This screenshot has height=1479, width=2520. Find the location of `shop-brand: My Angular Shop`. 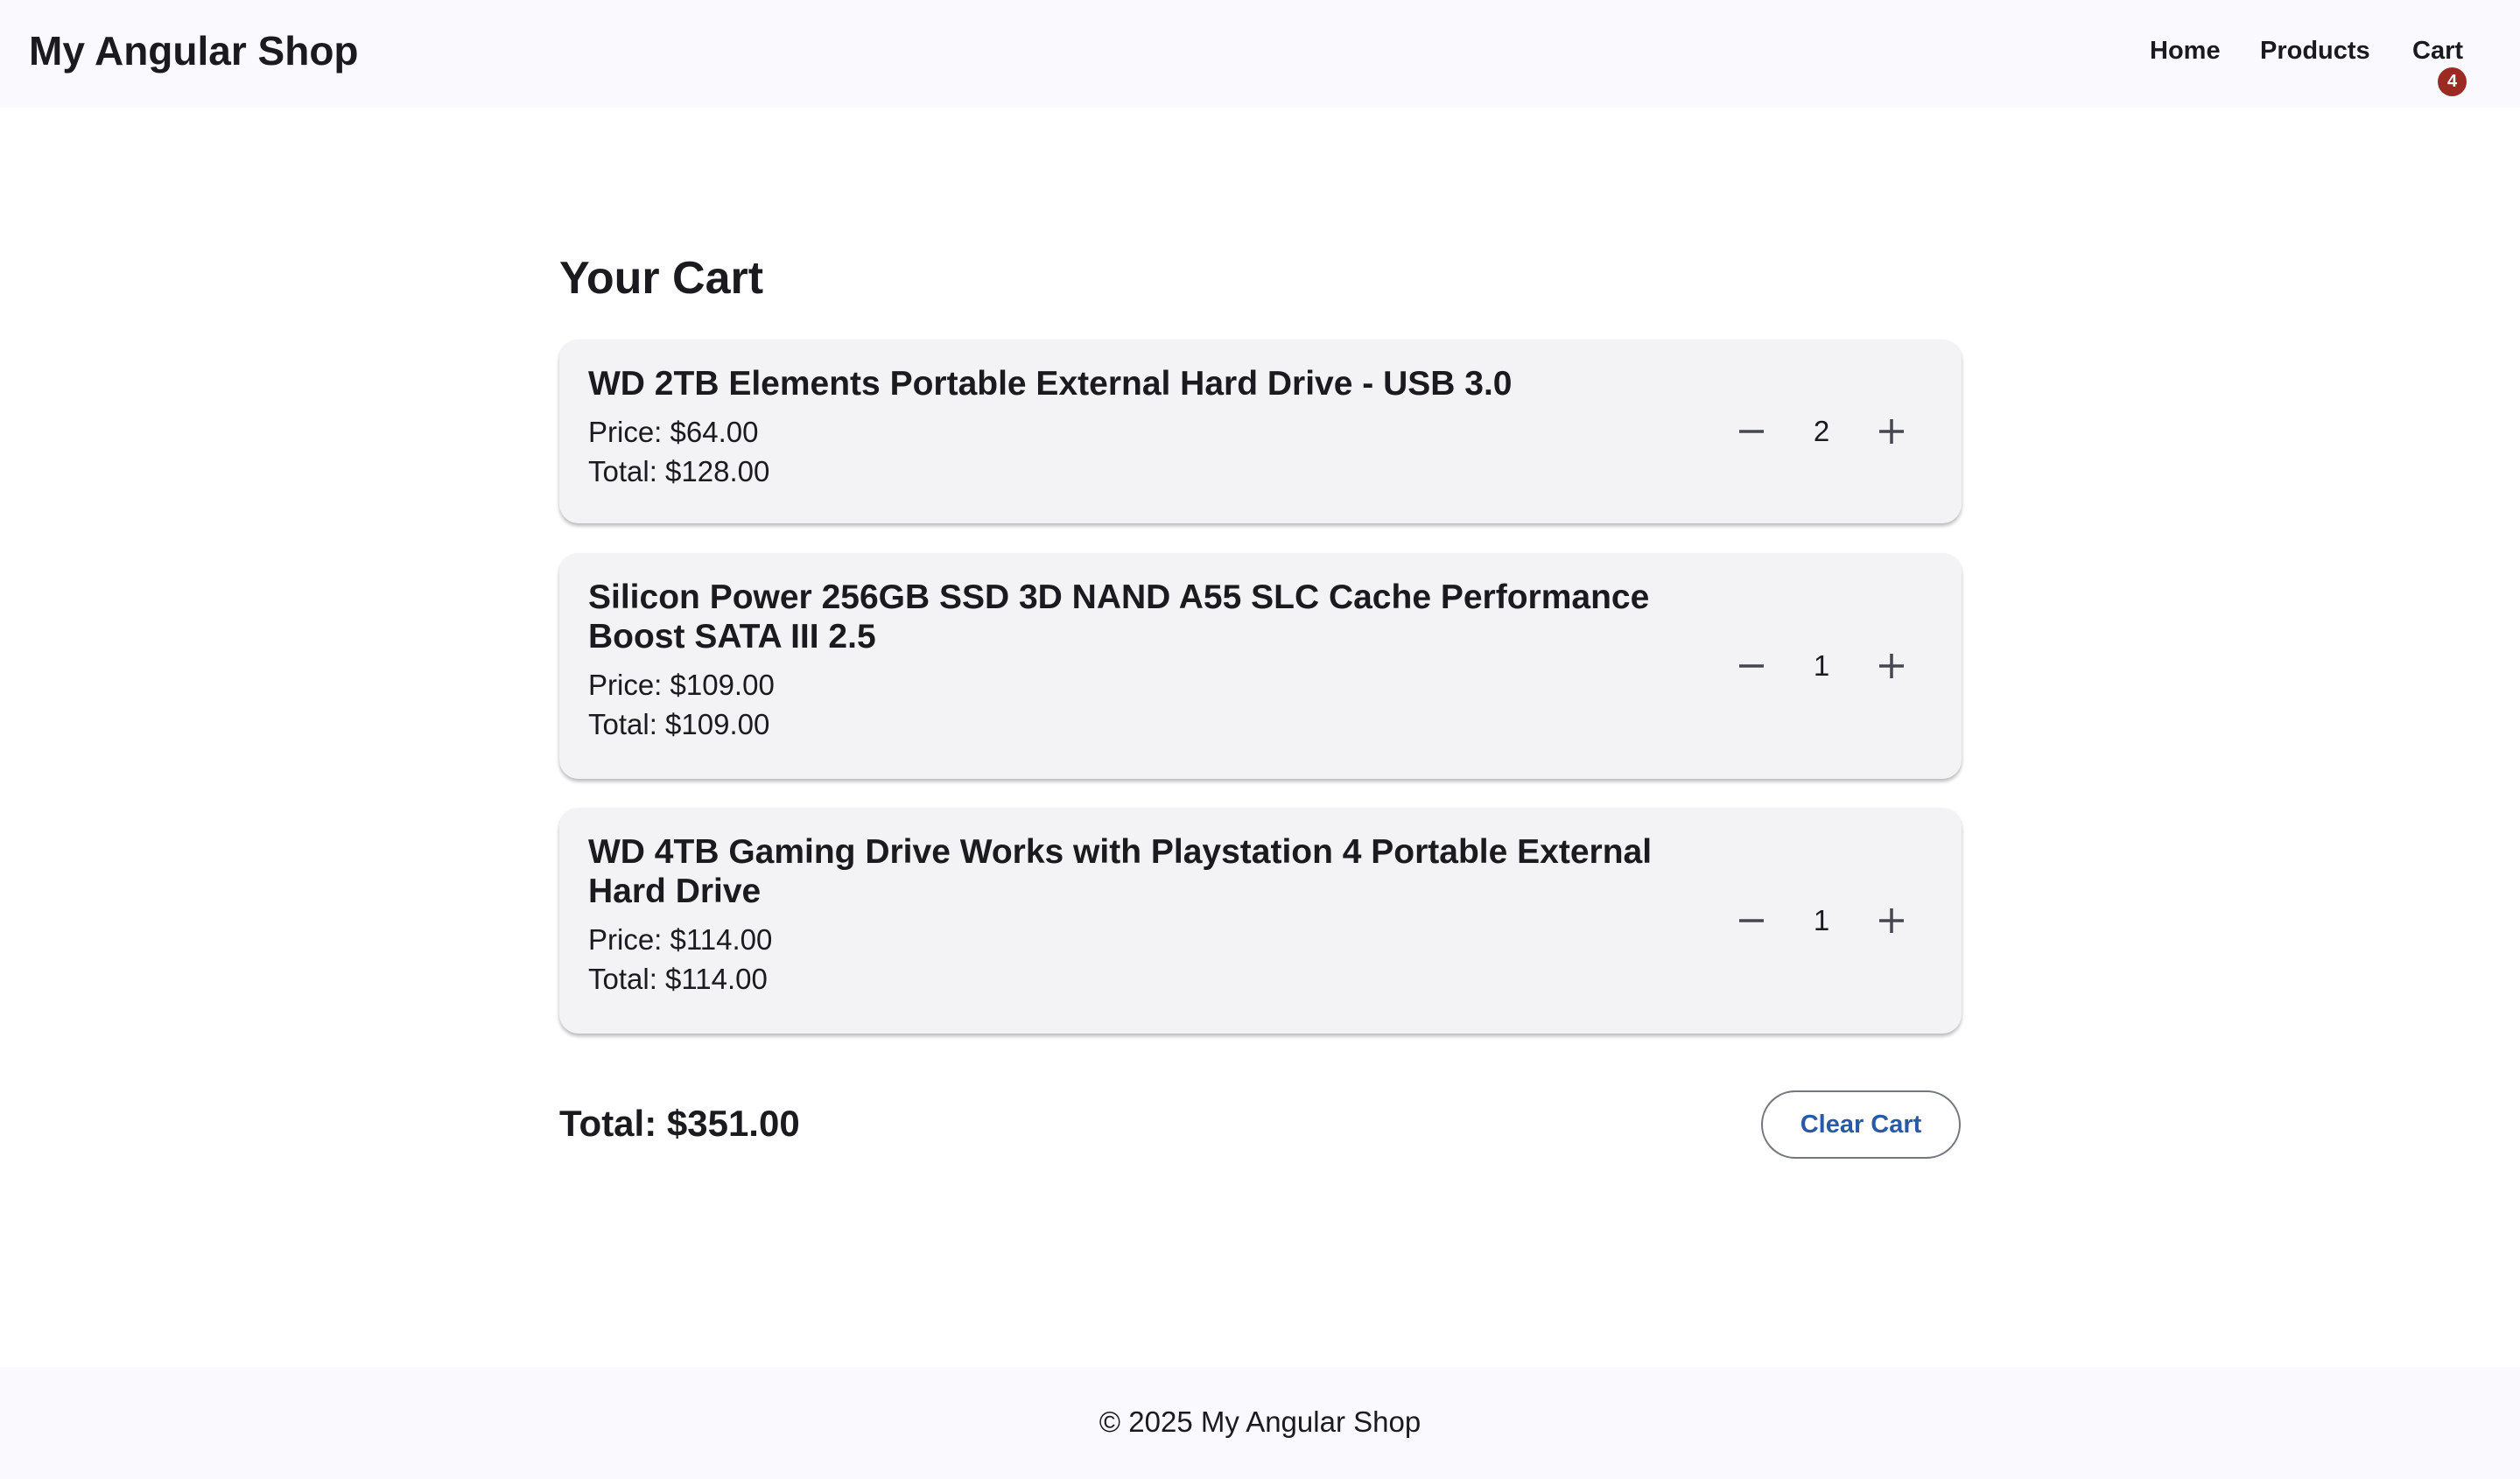

shop-brand: My Angular Shop is located at coordinates (194, 51).